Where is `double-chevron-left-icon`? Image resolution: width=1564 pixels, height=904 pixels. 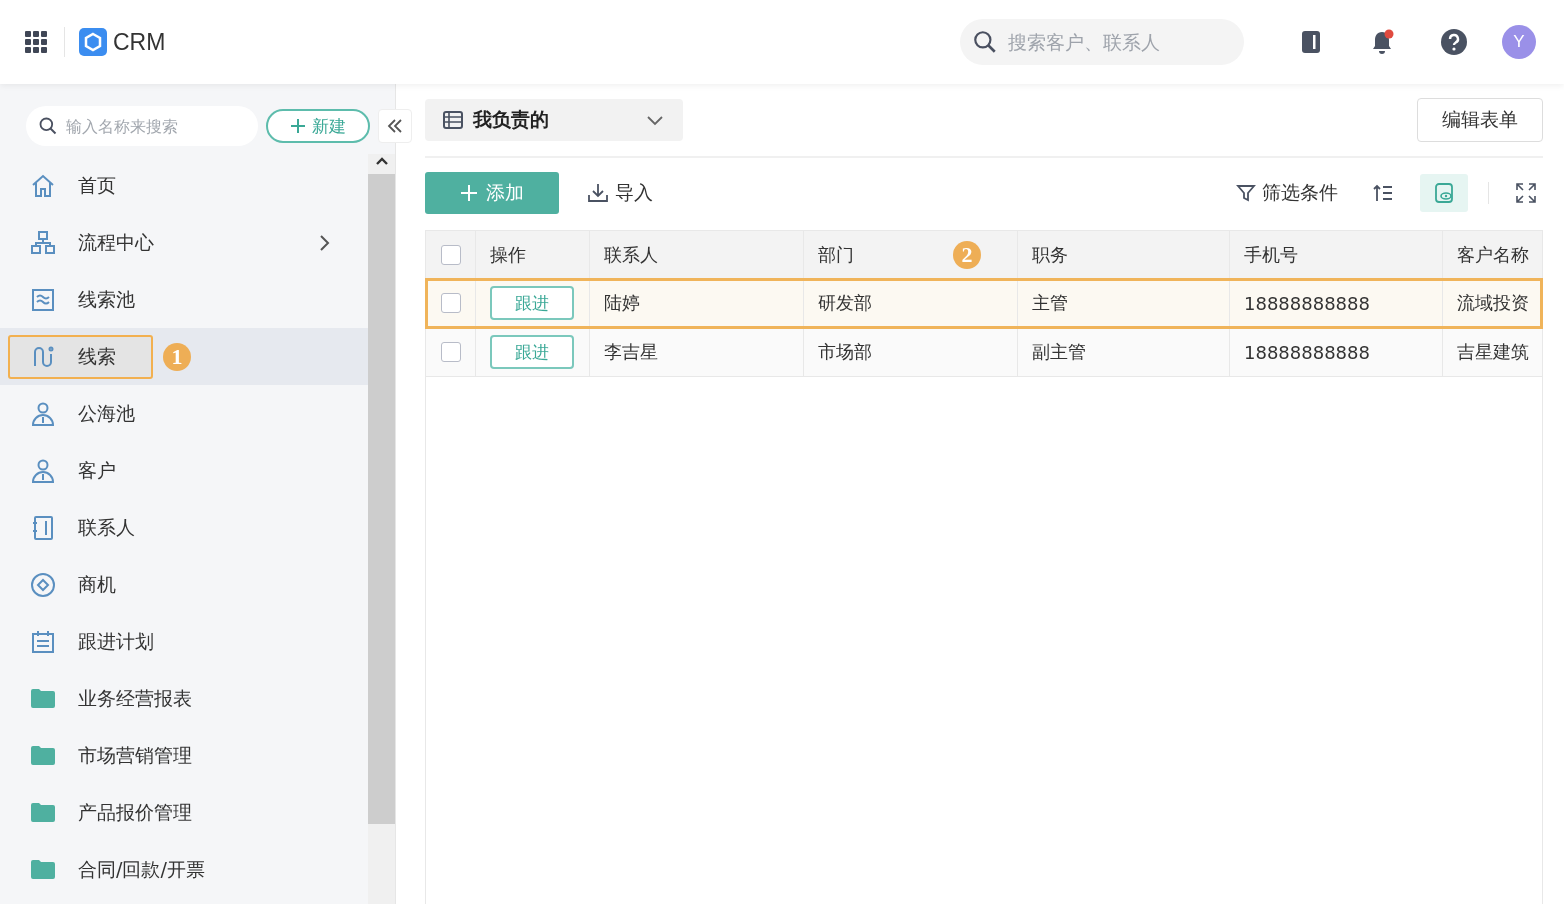
double-chevron-left-icon is located at coordinates (395, 126).